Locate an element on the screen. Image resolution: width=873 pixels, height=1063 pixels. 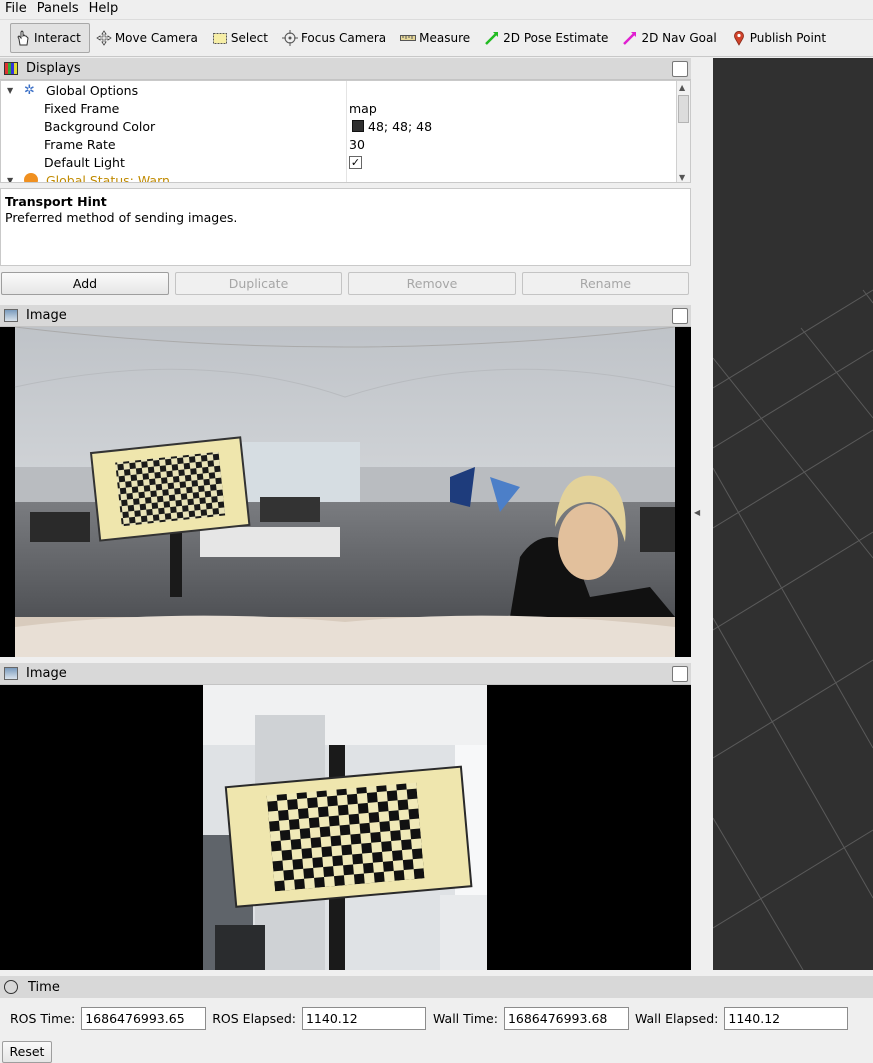
fixed-frame-value: map is located at coordinates (363, 108).